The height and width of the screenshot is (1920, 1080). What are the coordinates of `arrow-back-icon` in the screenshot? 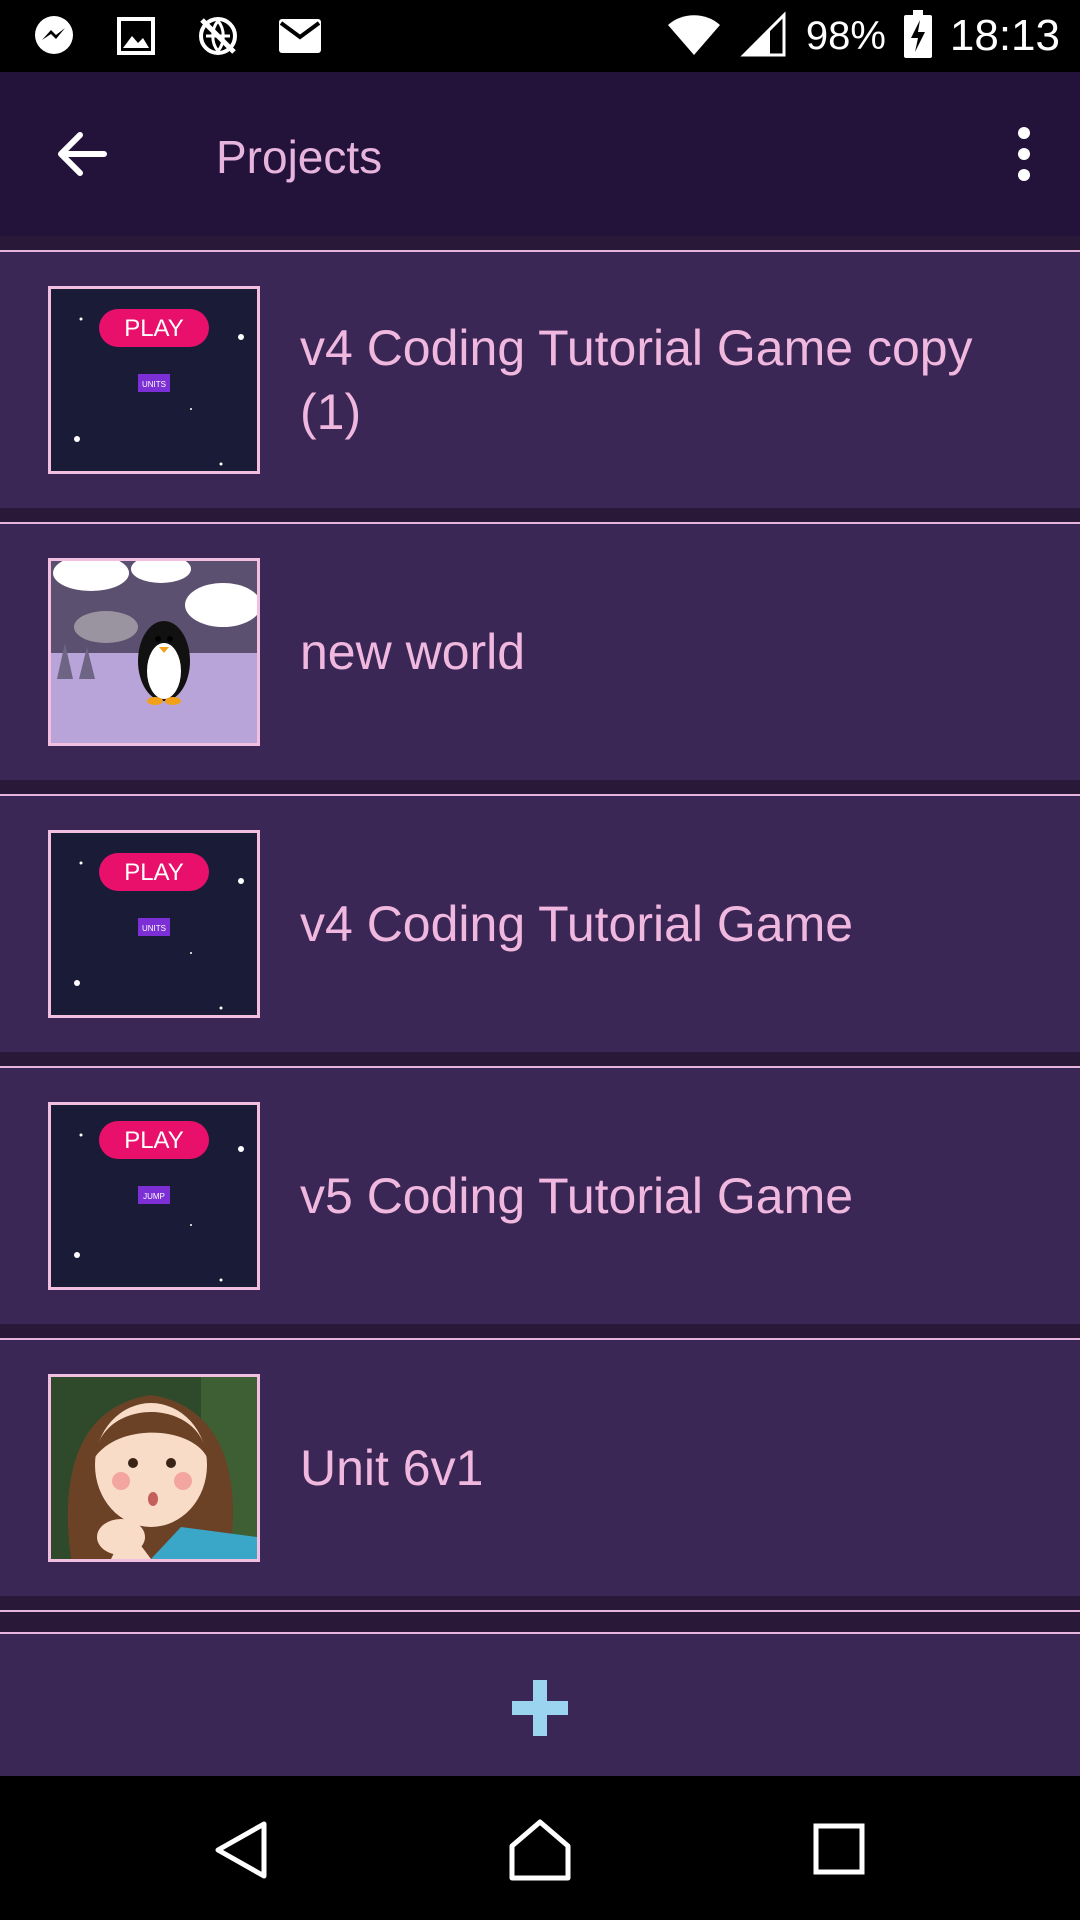 It's located at (82, 154).